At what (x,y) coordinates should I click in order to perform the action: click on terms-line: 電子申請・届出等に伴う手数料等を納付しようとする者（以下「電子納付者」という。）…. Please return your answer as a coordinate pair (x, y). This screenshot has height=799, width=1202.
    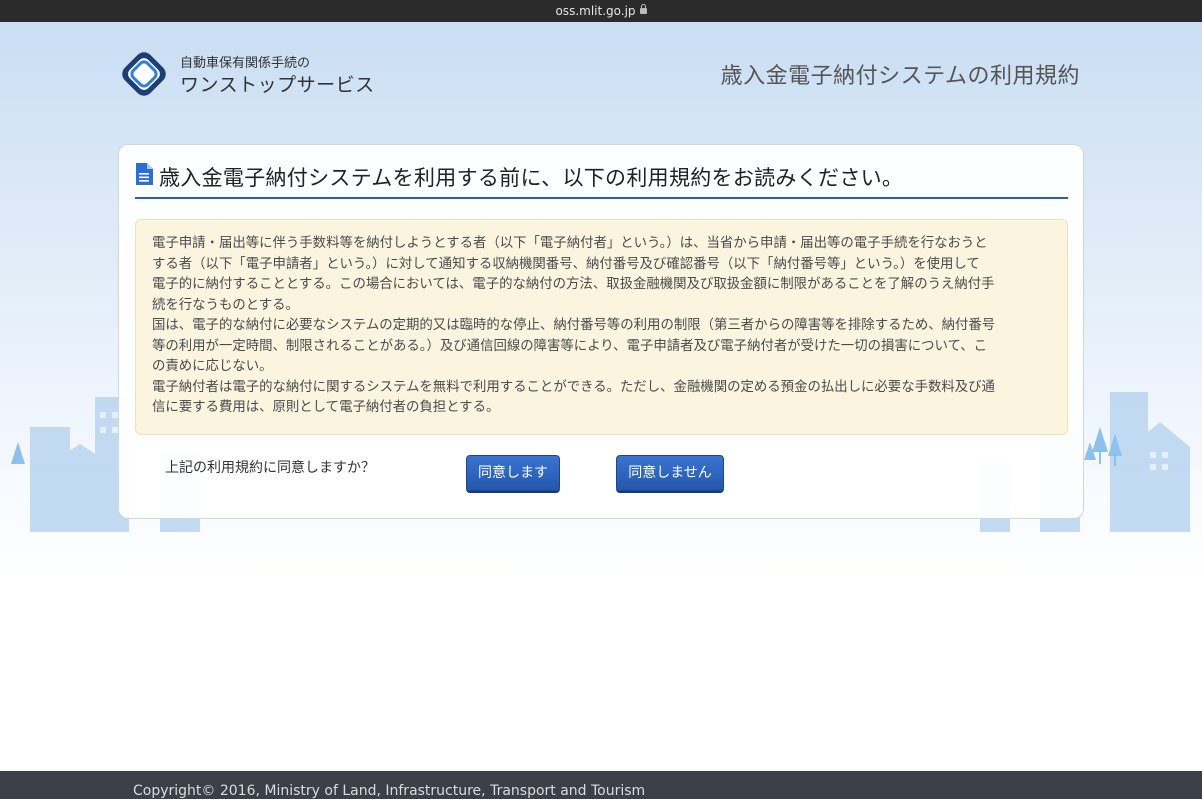
    Looking at the image, I should click on (570, 243).